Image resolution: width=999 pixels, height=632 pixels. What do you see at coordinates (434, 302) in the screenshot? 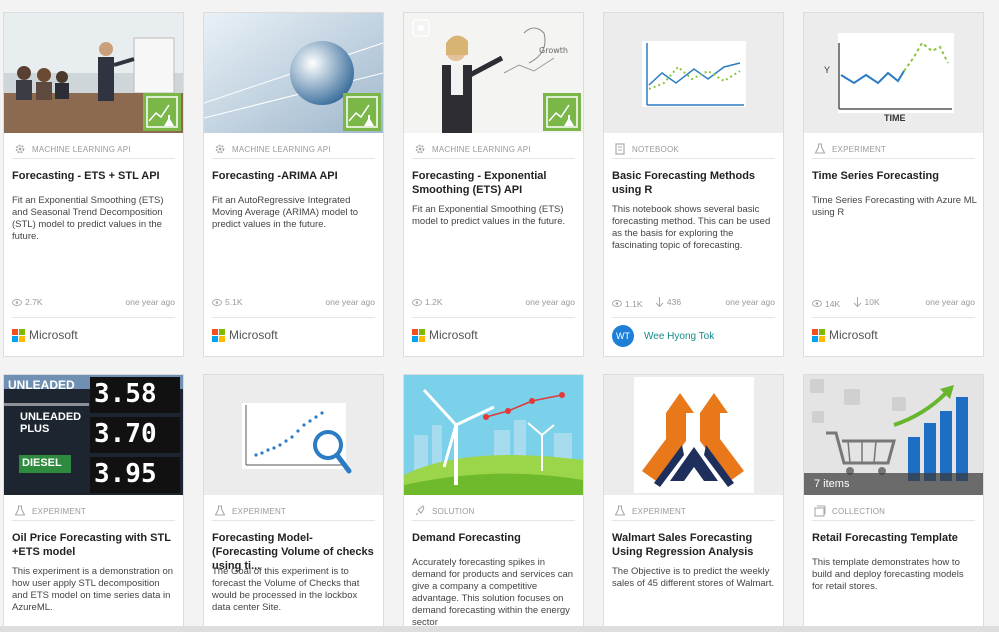
I see `views-count: 1.2K` at bounding box center [434, 302].